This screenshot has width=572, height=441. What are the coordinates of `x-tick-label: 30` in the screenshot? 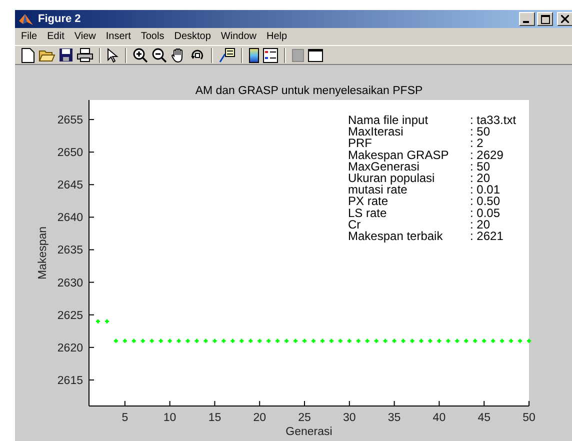 It's located at (349, 418).